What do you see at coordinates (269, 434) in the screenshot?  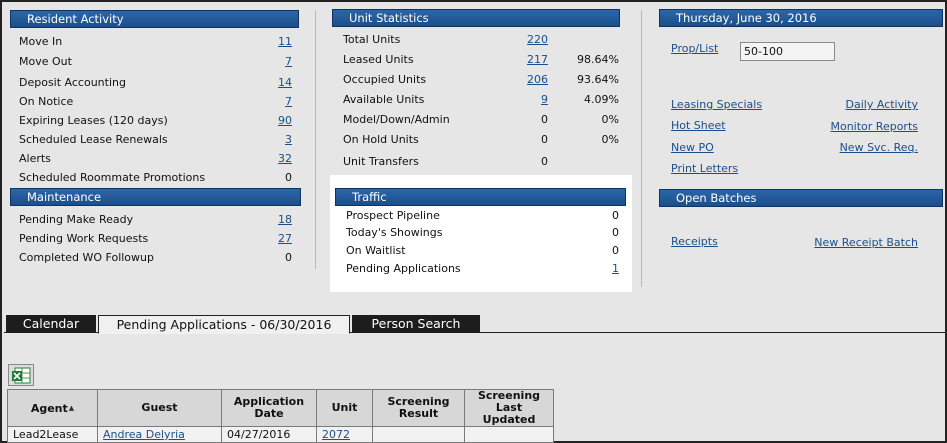 I see `cell-application-date: 04/27/2016` at bounding box center [269, 434].